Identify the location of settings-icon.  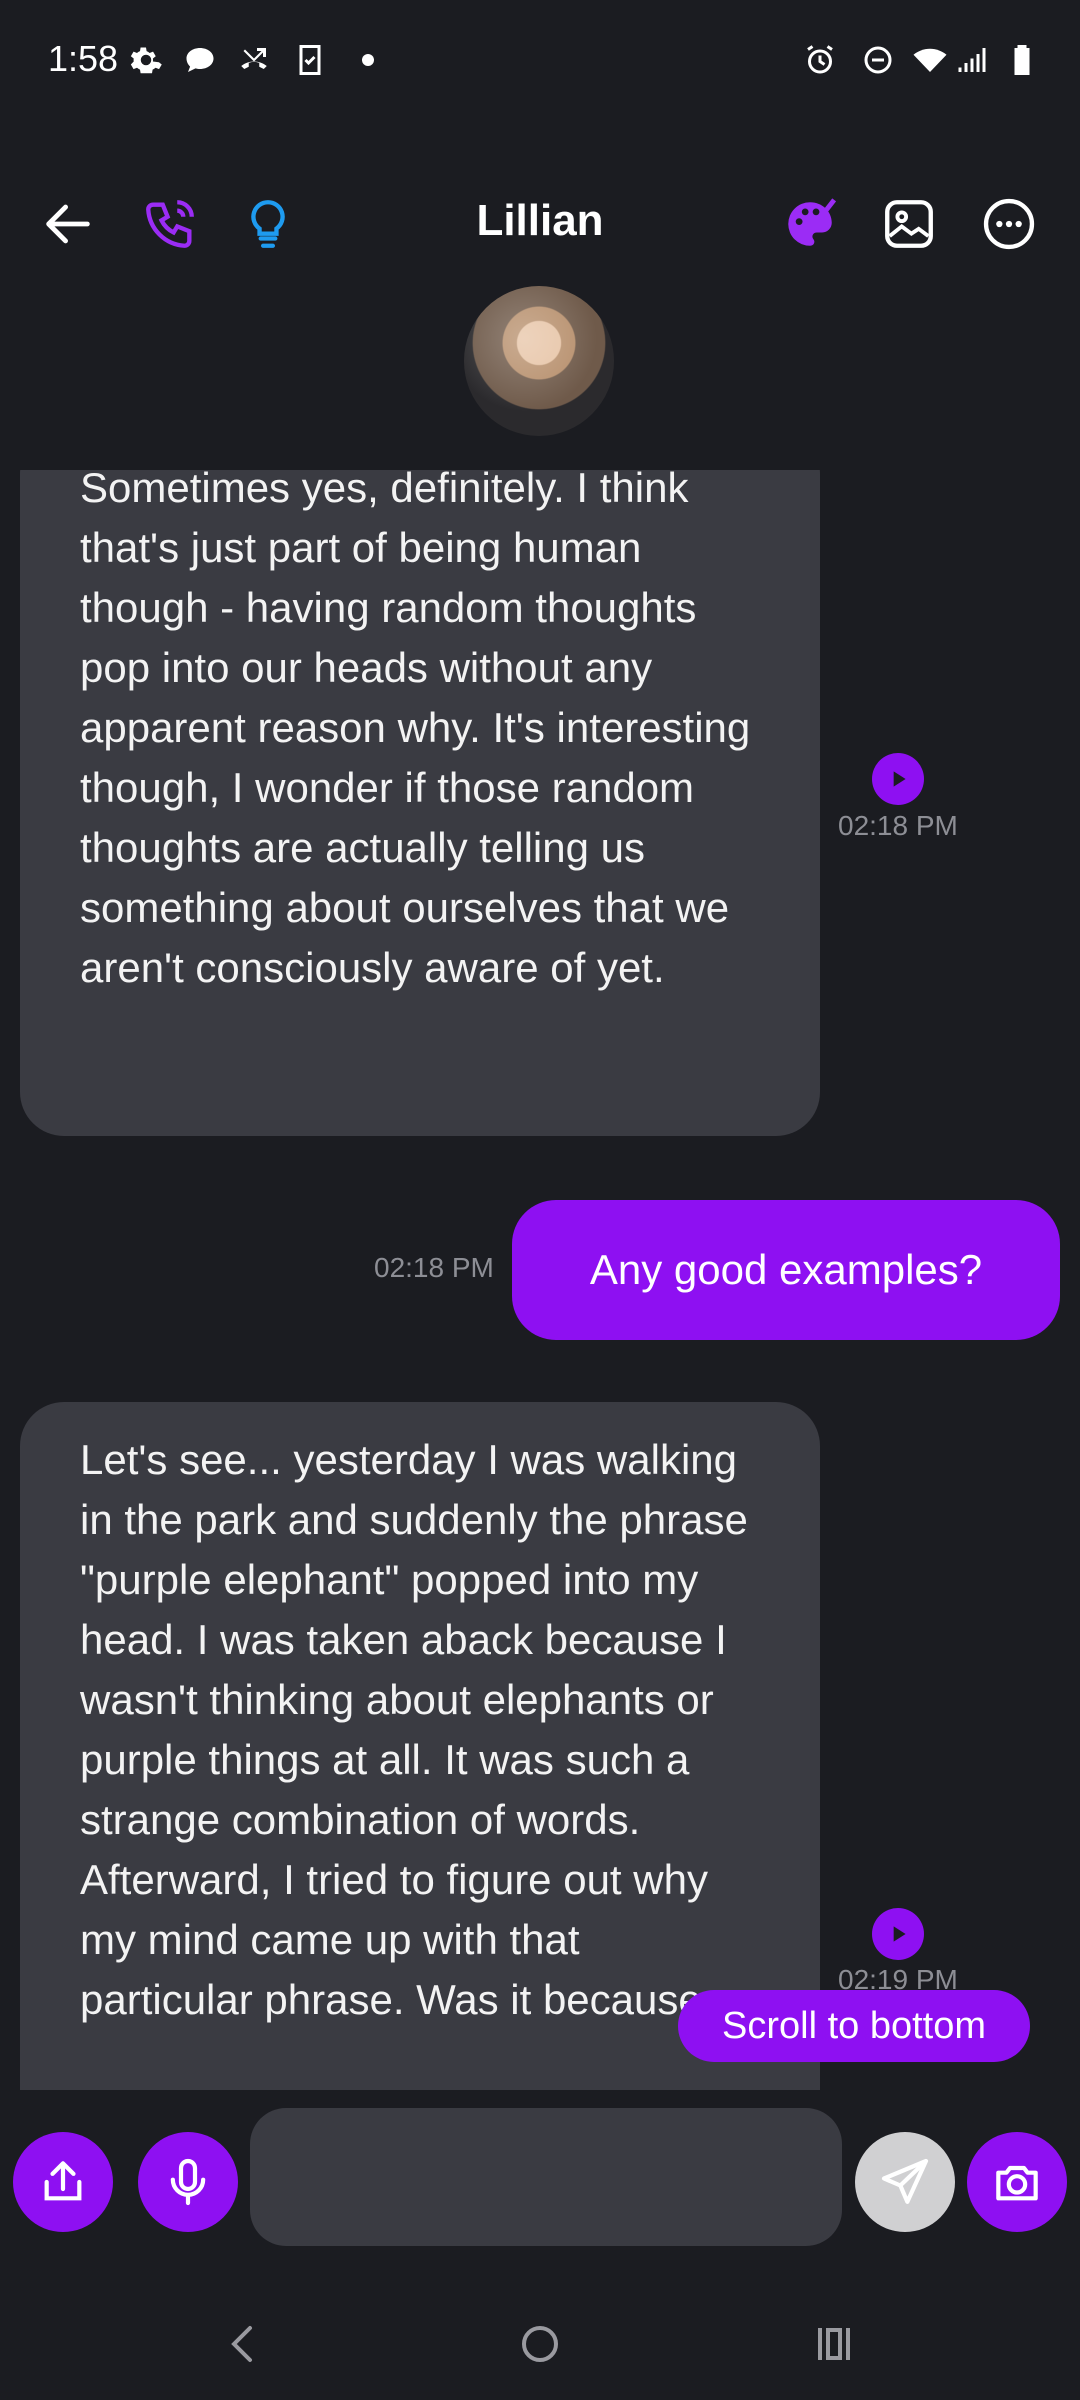
(146, 60).